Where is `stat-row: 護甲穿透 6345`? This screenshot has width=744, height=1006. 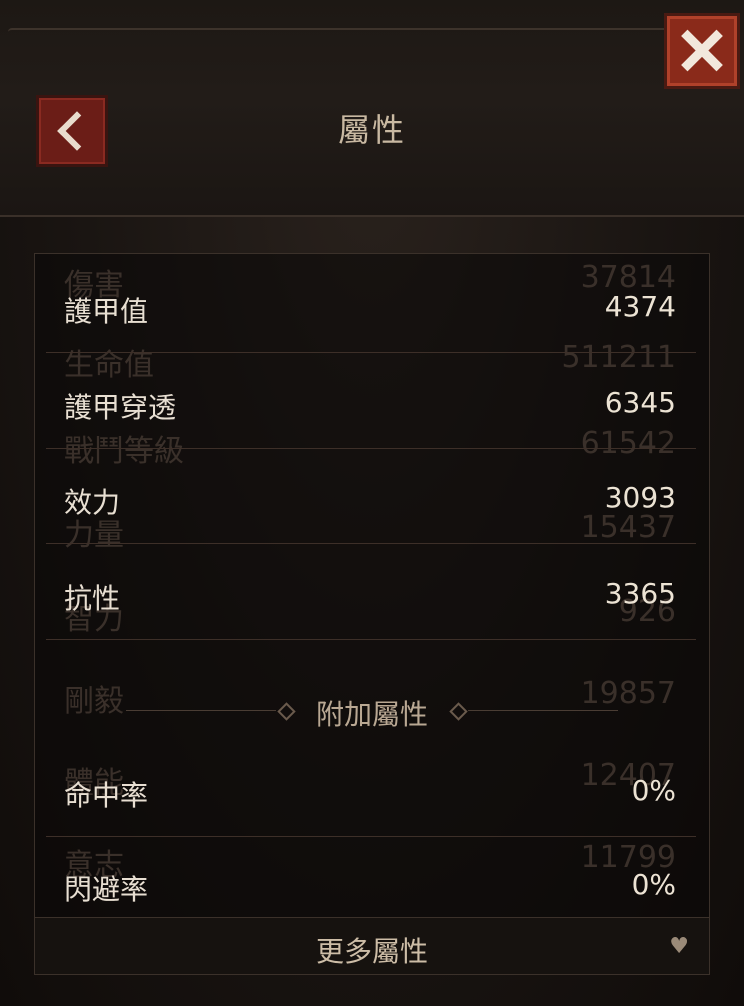 stat-row: 護甲穿透 6345 is located at coordinates (370, 406).